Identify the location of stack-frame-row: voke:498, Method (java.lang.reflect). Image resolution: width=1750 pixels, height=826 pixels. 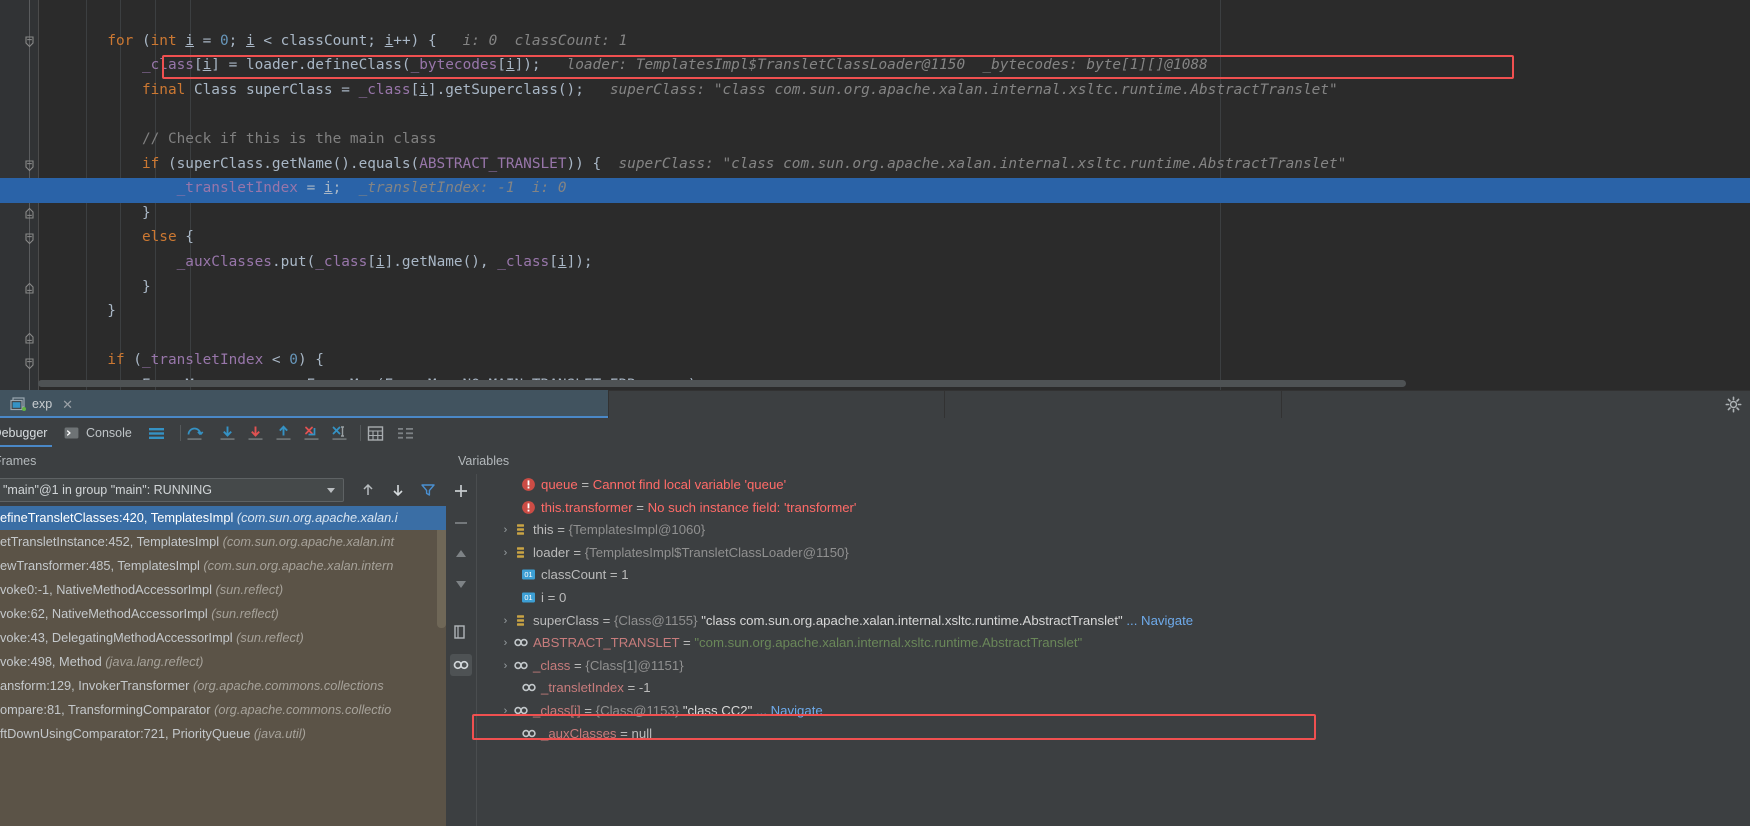
(223, 662).